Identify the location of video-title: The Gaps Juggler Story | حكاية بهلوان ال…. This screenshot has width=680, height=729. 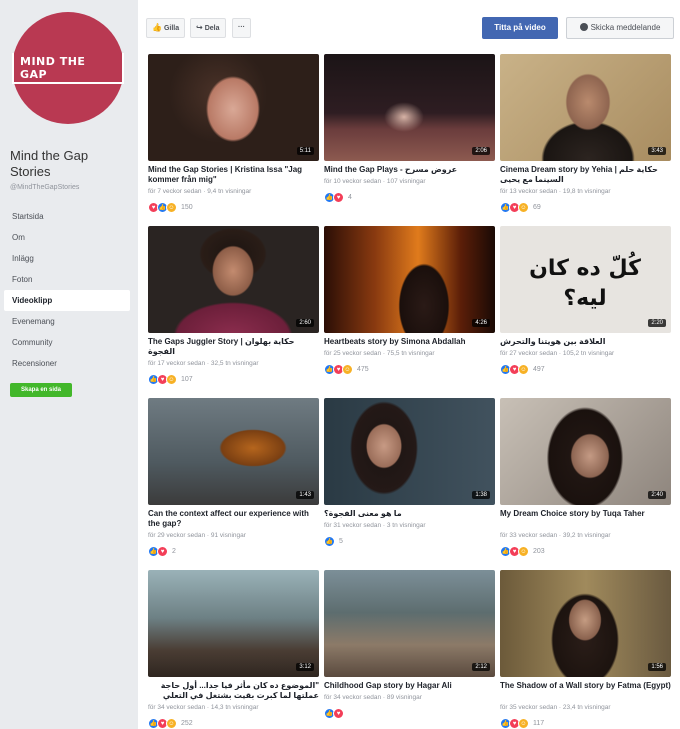
(233, 347).